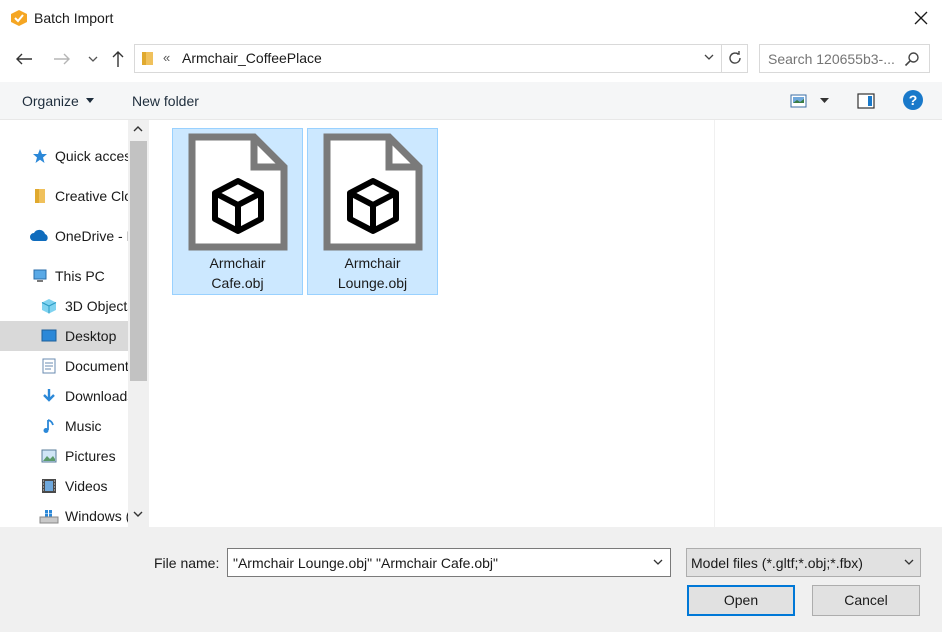 This screenshot has height=632, width=942. I want to click on preview-divider, so click(714, 323).